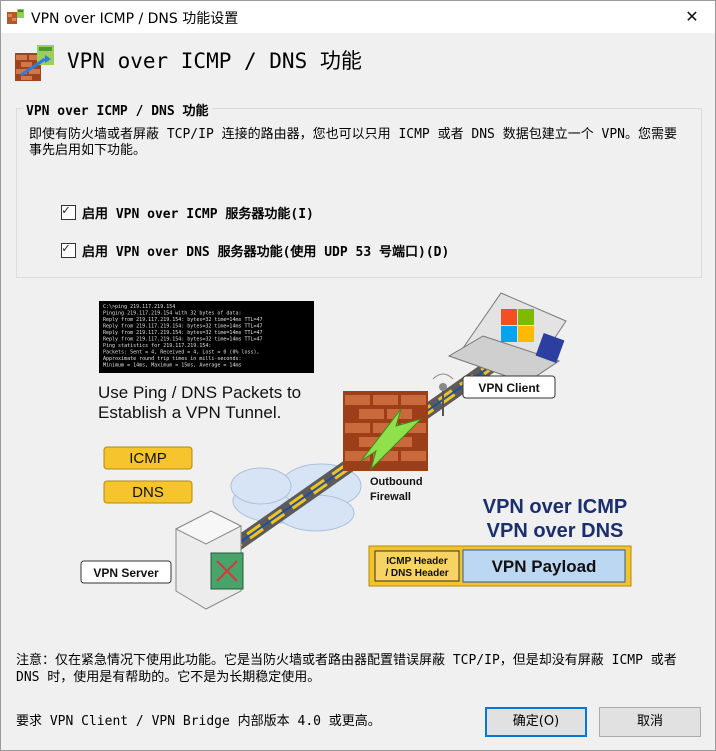  Describe the element at coordinates (650, 722) in the screenshot. I see `cancel-button: 取消` at that location.